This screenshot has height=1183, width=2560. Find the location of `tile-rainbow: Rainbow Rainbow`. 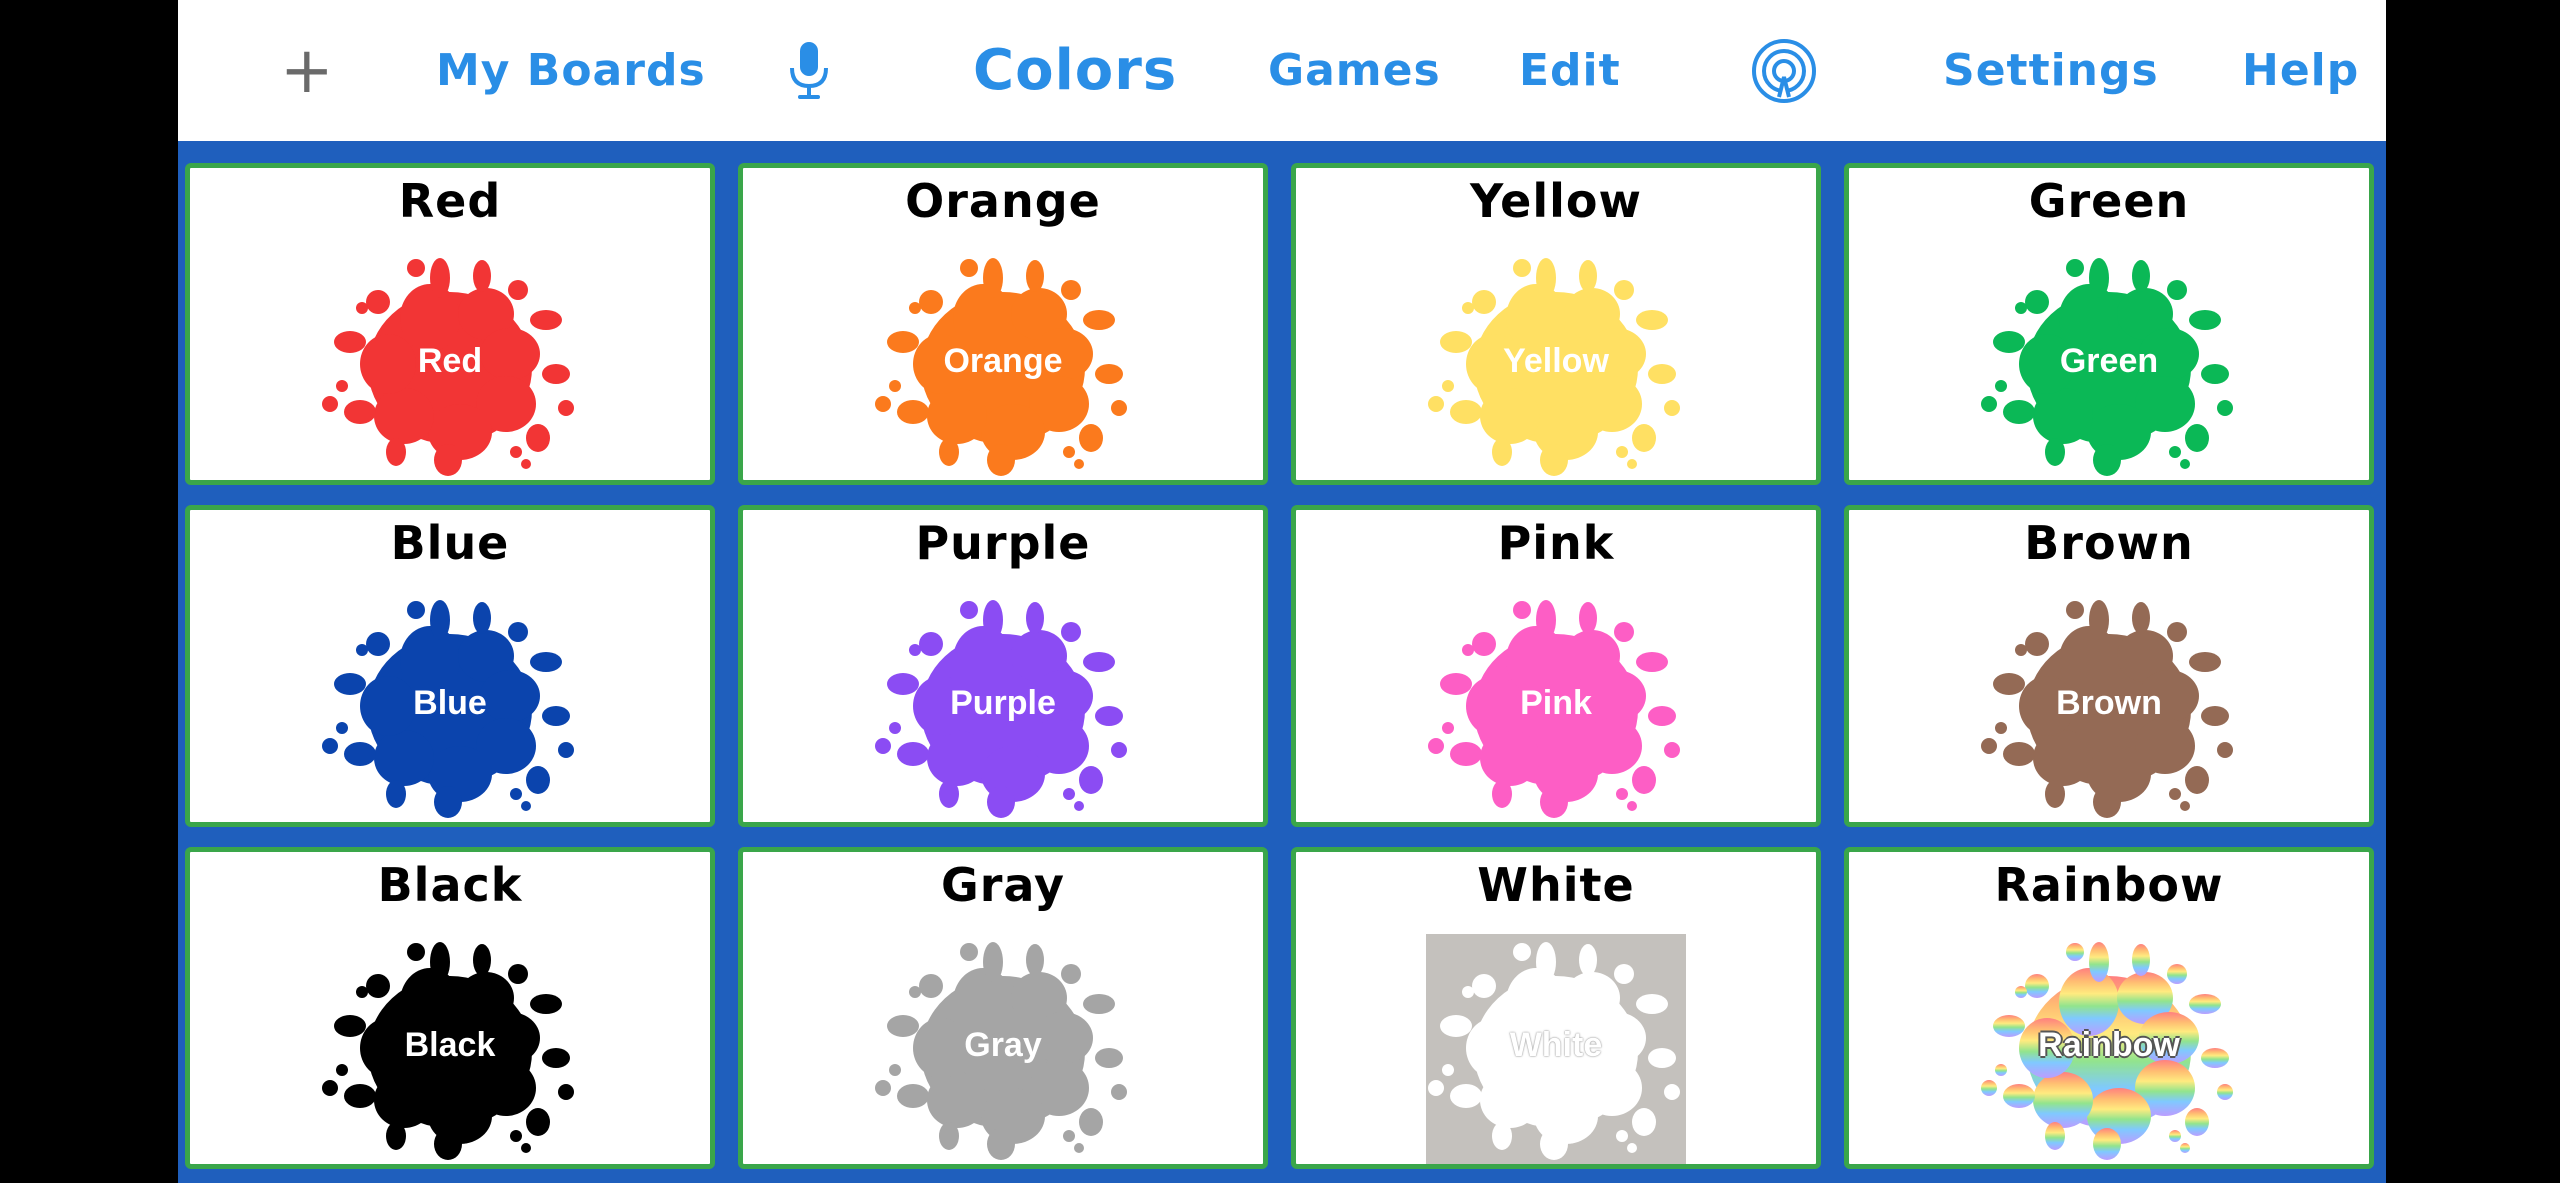

tile-rainbow: Rainbow Rainbow is located at coordinates (2109, 1008).